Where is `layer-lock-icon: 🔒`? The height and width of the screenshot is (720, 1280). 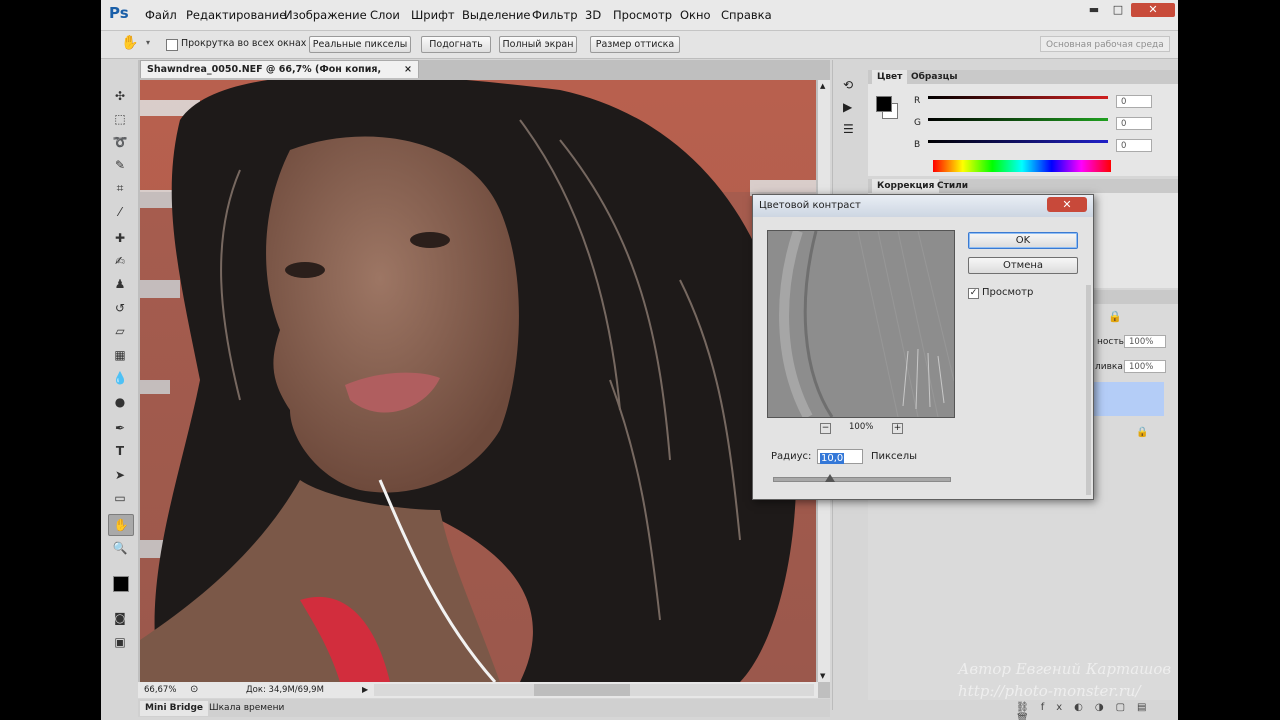 layer-lock-icon: 🔒 is located at coordinates (1142, 432).